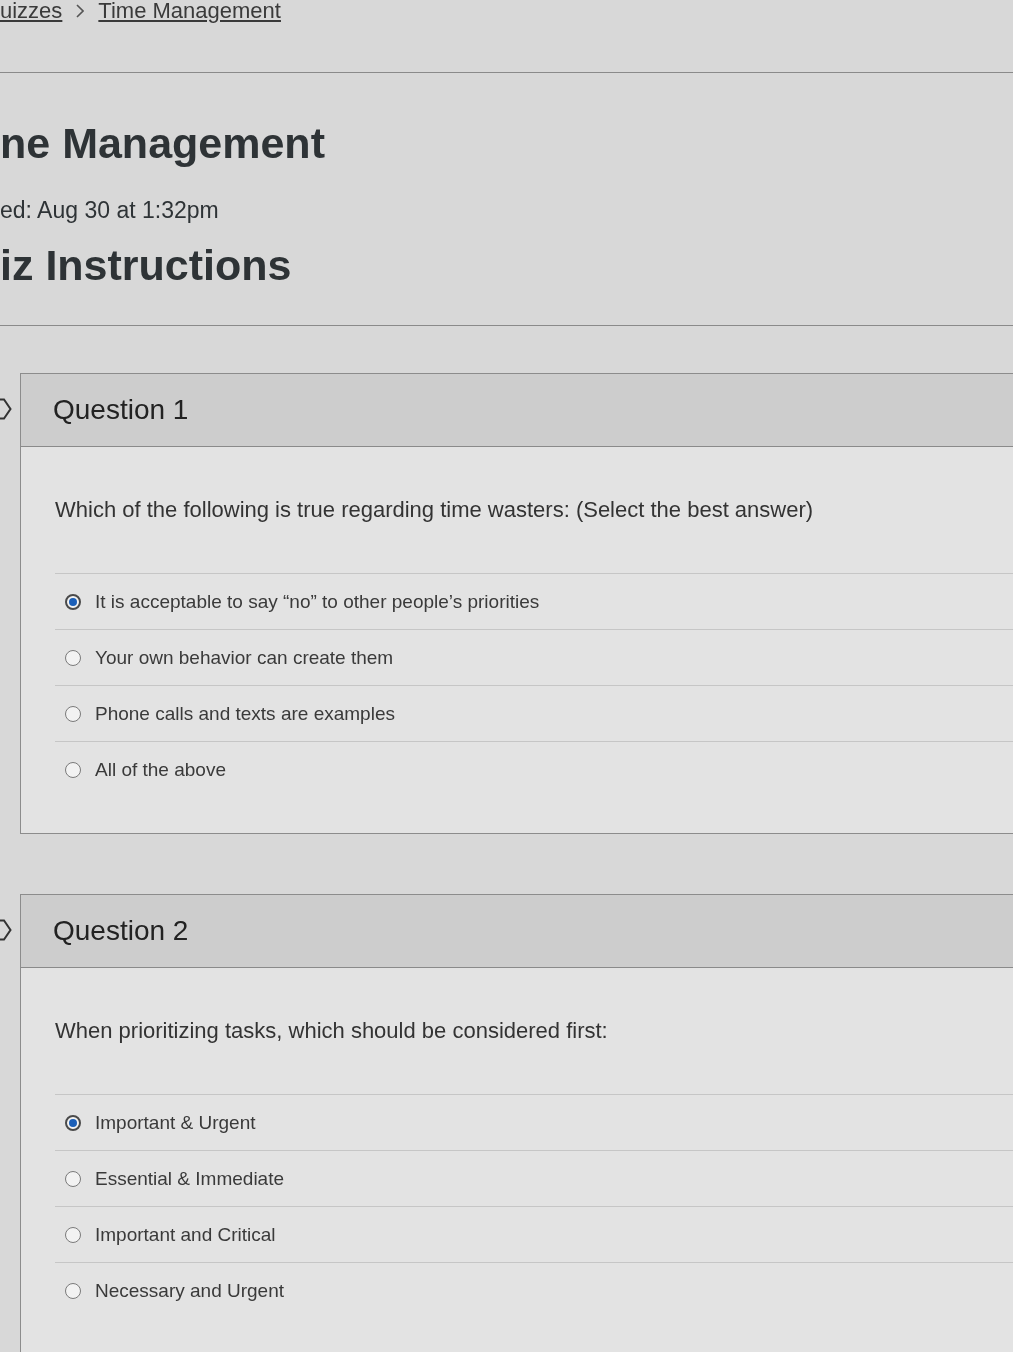 This screenshot has width=1013, height=1352. I want to click on answer-label: Phone calls and texts are examples, so click(245, 713).